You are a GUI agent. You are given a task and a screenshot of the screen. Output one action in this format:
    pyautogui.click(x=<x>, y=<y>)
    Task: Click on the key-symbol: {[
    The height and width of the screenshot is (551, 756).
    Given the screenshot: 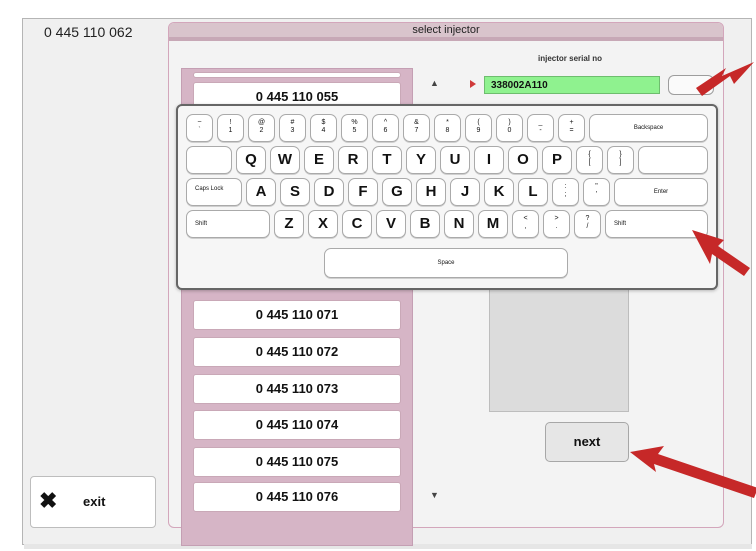 What is the action you would take?
    pyautogui.click(x=589, y=160)
    